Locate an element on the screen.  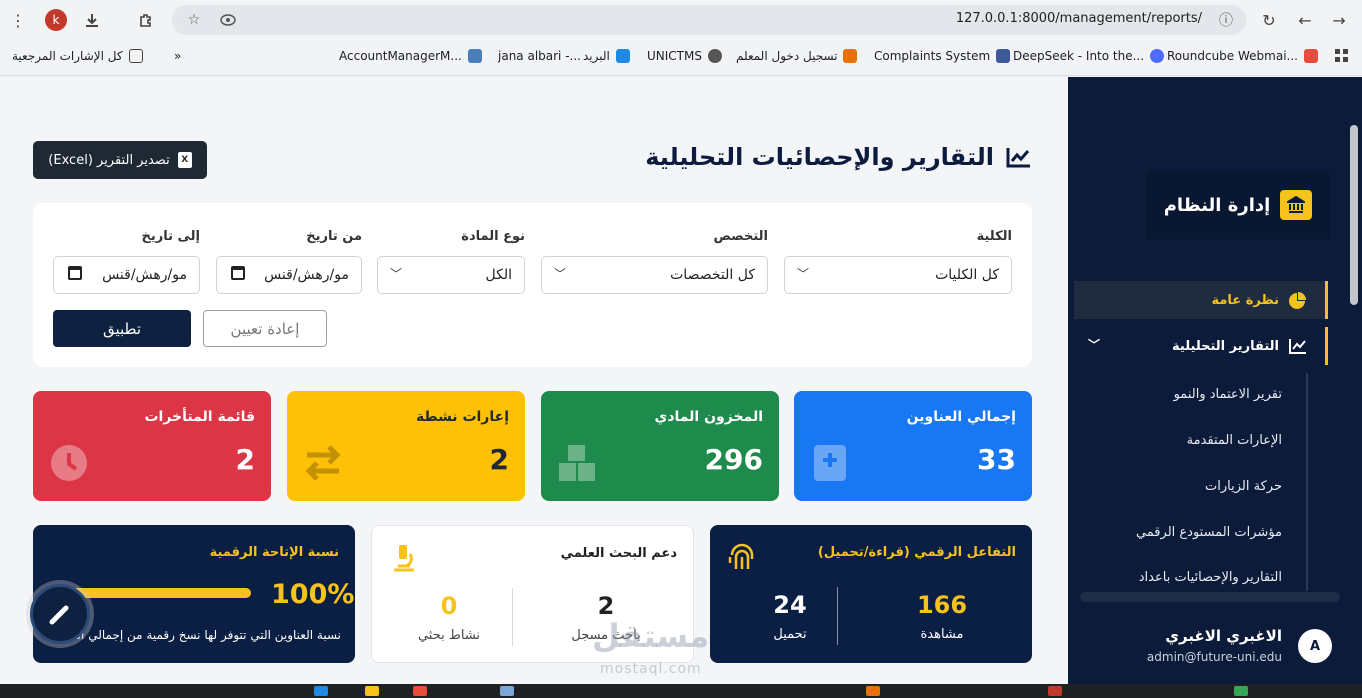
shield-icon is located at coordinates (1003, 56).